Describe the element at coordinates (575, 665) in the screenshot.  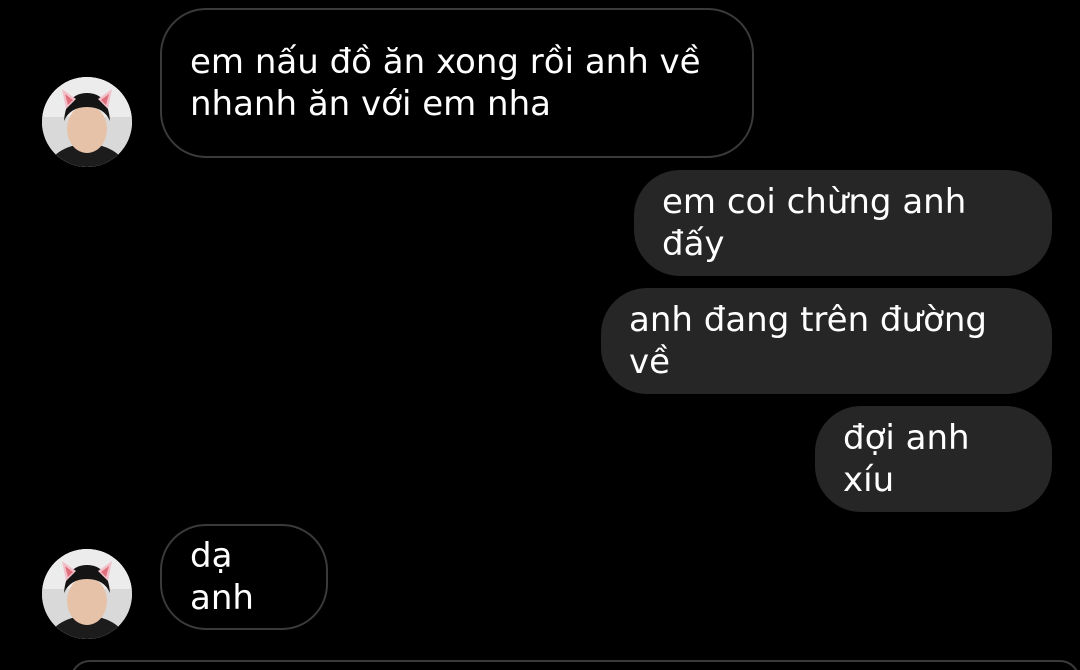
I see `message-input-field` at that location.